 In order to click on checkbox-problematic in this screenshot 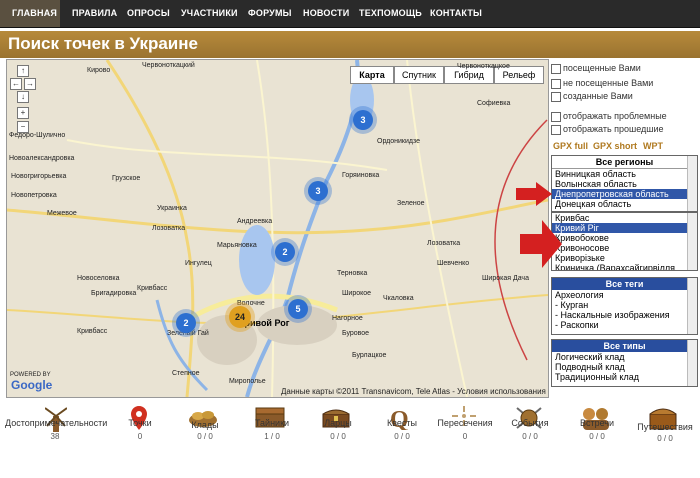, I will do `click(556, 116)`.